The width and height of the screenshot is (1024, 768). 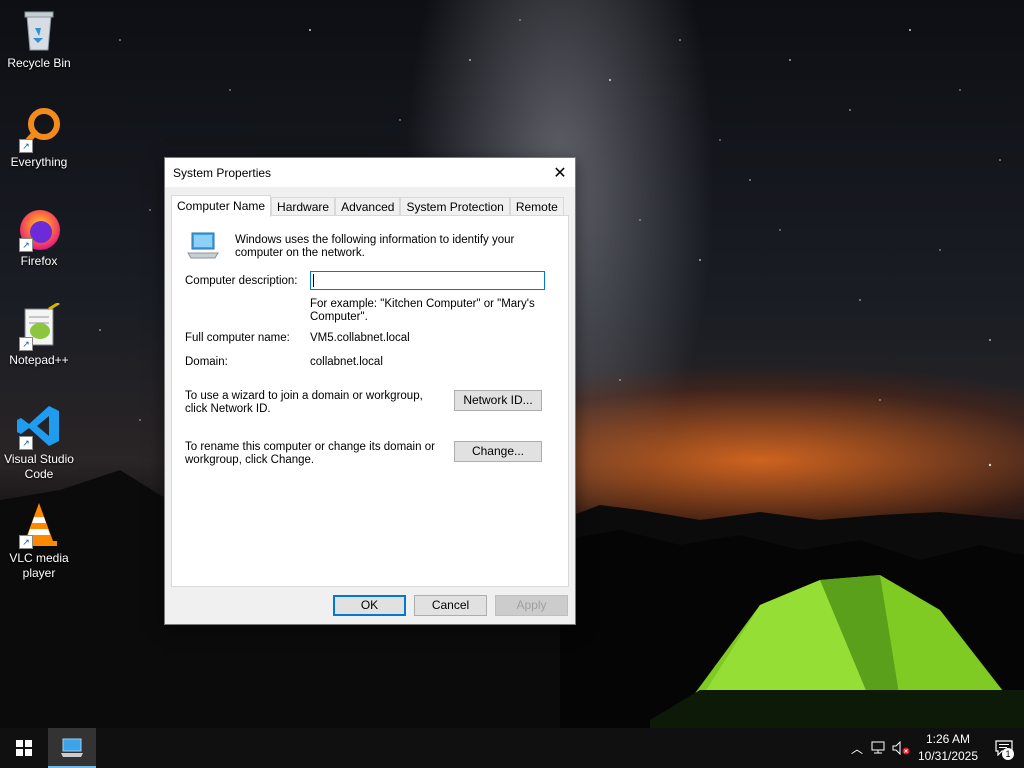 What do you see at coordinates (39, 228) in the screenshot?
I see `firefox-icon: ↗` at bounding box center [39, 228].